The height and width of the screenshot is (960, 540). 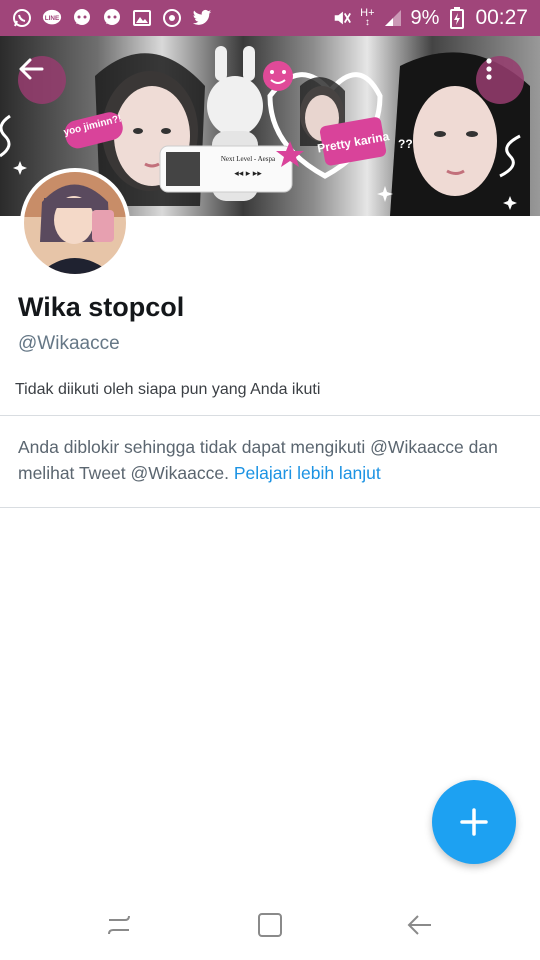 I want to click on profile-handle: @Wikaacce, so click(x=69, y=343).